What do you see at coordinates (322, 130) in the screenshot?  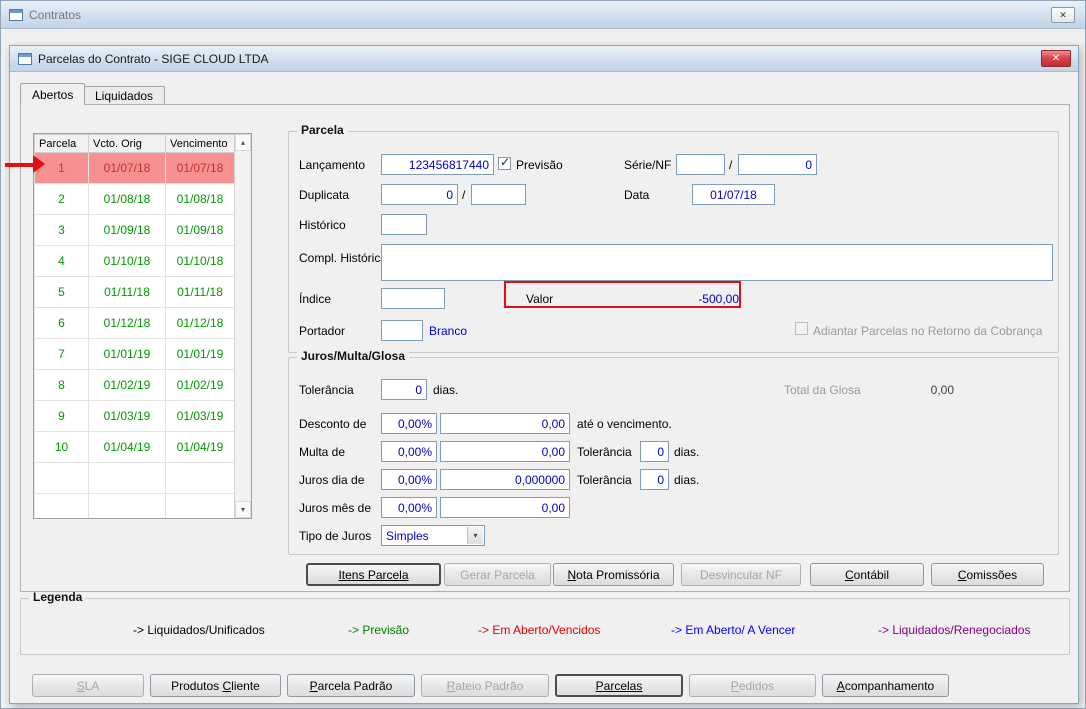 I see `parcela-groupbox-title: Parcela` at bounding box center [322, 130].